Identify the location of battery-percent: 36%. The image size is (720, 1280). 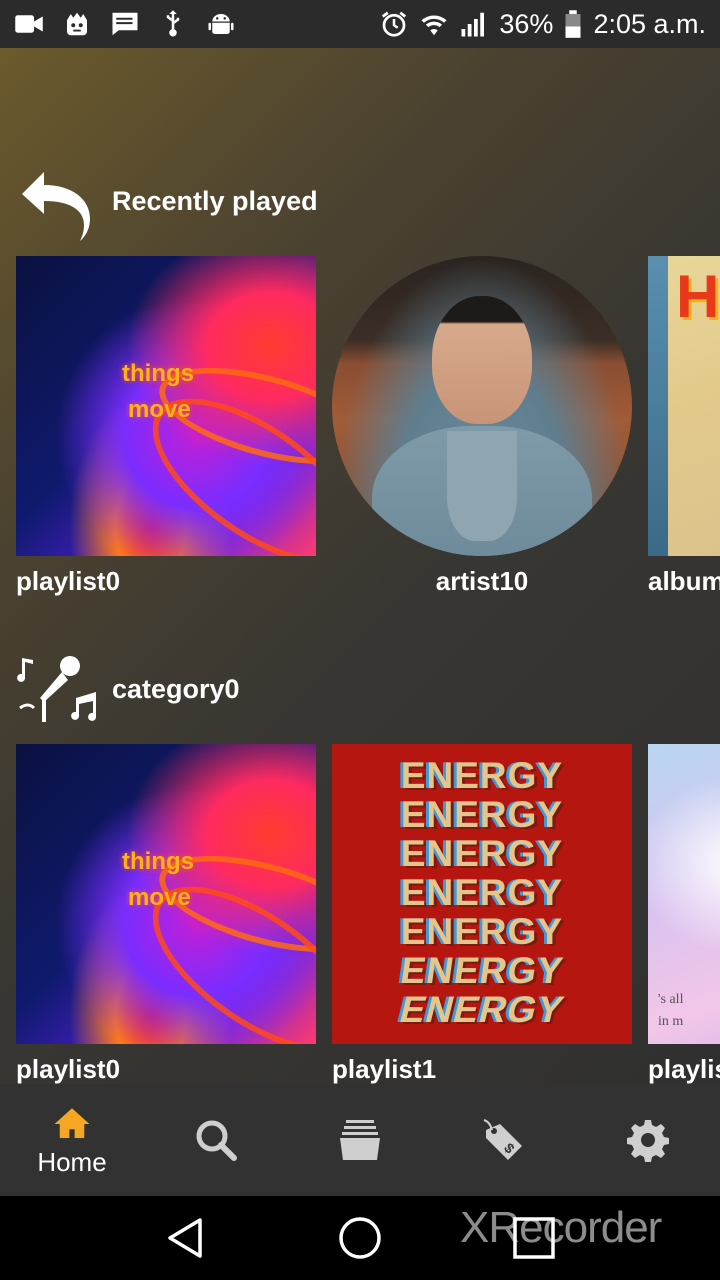
(526, 23).